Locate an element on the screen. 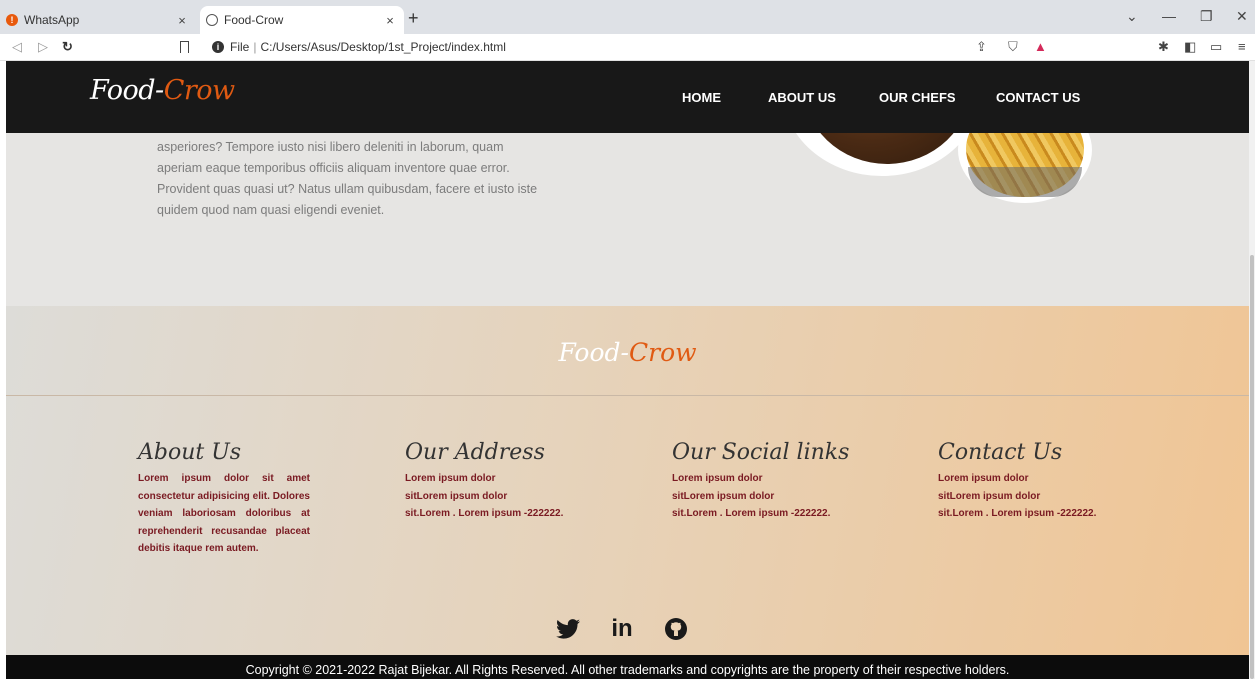  extensions-icon: ✱ is located at coordinates (1163, 47).